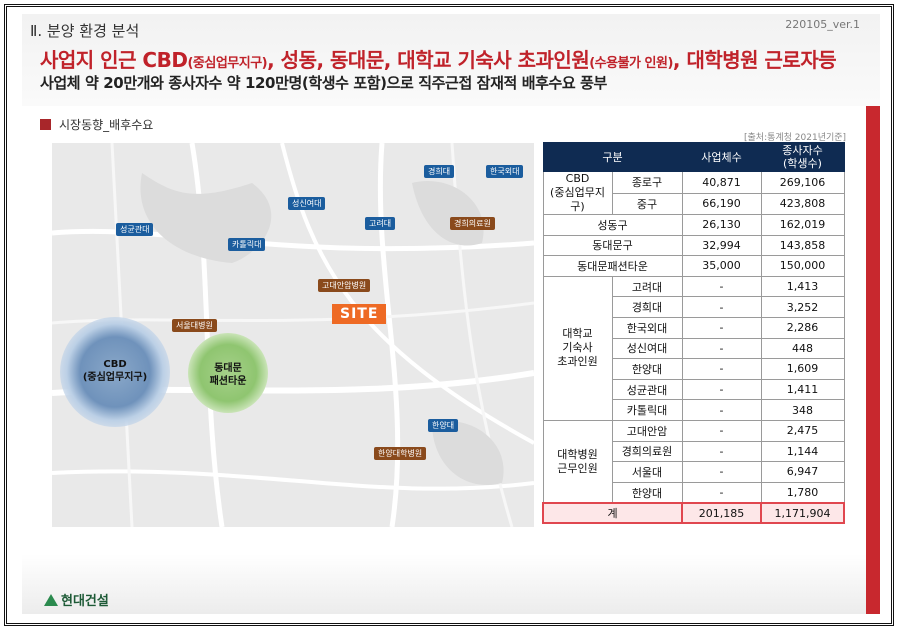 The height and width of the screenshot is (632, 900). Describe the element at coordinates (400, 453) in the screenshot. I see `map-pin-hospital: 한양대학병원` at that location.